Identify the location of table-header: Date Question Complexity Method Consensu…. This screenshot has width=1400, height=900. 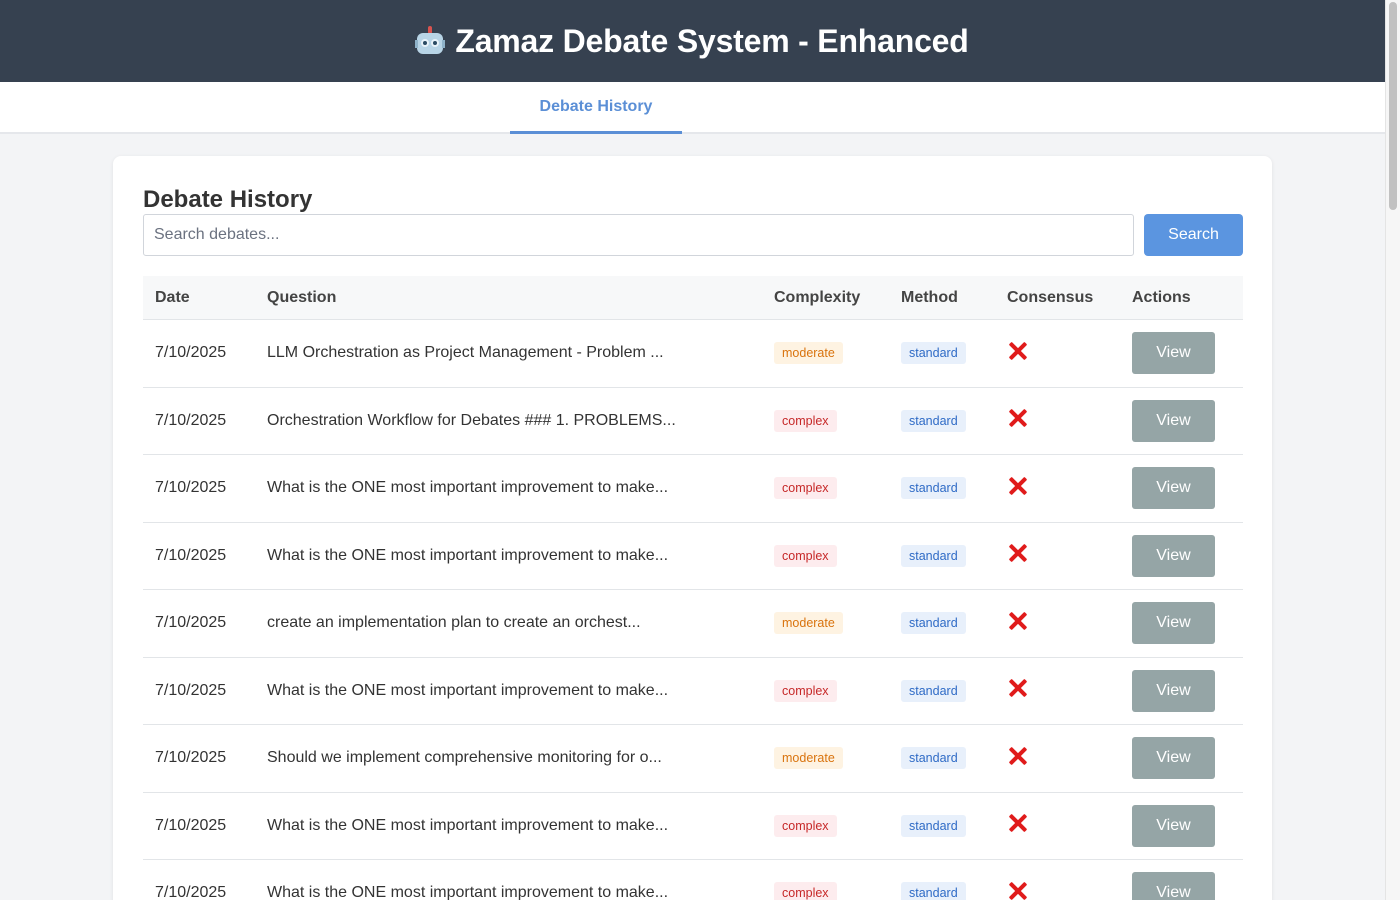
(693, 298).